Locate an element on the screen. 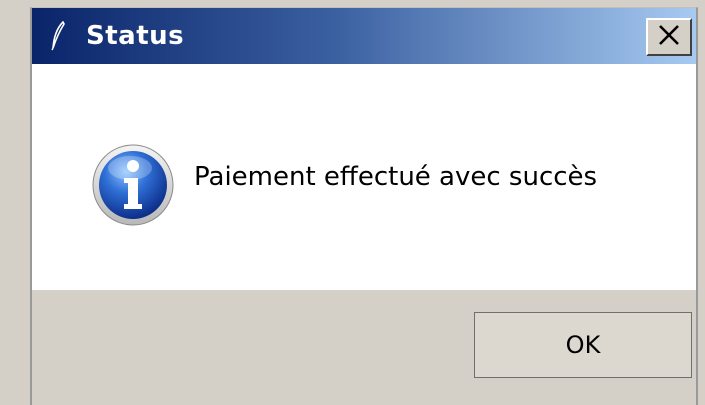 Image resolution: width=705 pixels, height=405 pixels. title-bar: Status is located at coordinates (364, 36).